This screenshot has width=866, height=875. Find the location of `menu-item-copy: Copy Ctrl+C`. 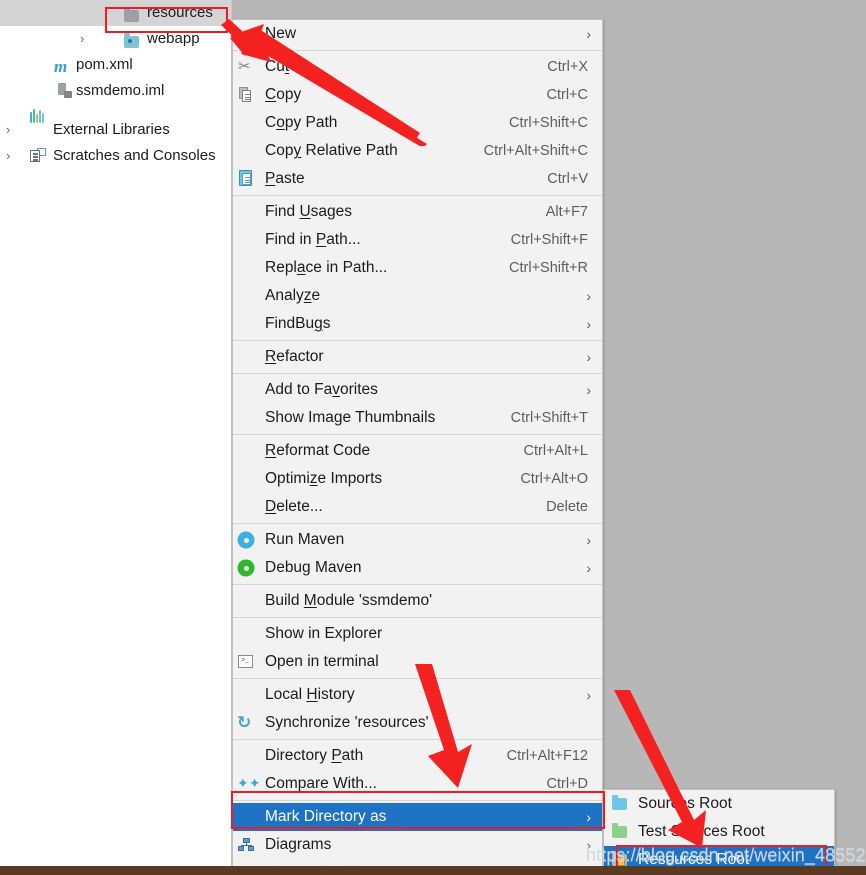

menu-item-copy: Copy Ctrl+C is located at coordinates (417, 95).